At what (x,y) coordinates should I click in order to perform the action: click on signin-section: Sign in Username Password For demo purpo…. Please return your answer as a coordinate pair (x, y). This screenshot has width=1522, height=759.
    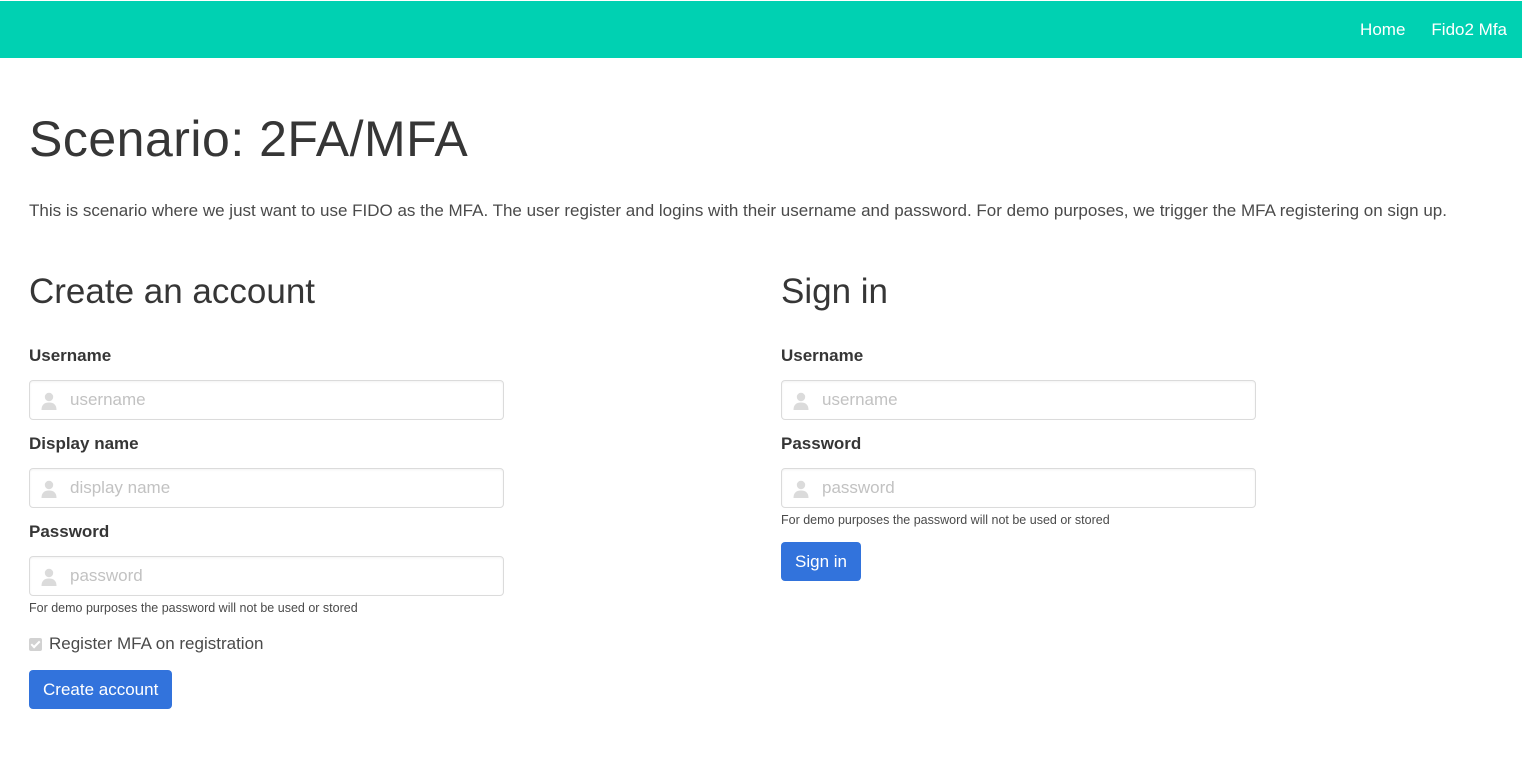
    Looking at the image, I should click on (1018, 426).